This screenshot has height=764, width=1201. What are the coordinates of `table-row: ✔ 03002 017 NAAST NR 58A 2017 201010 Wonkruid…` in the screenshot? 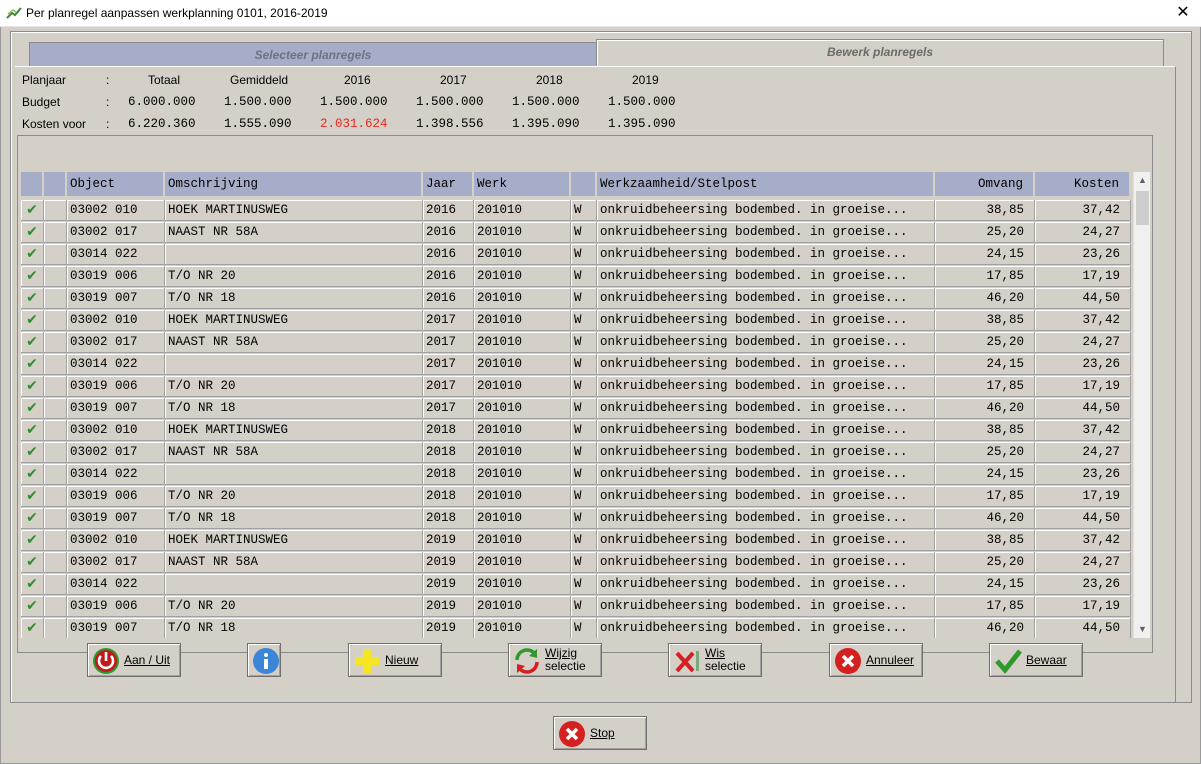 It's located at (576, 343).